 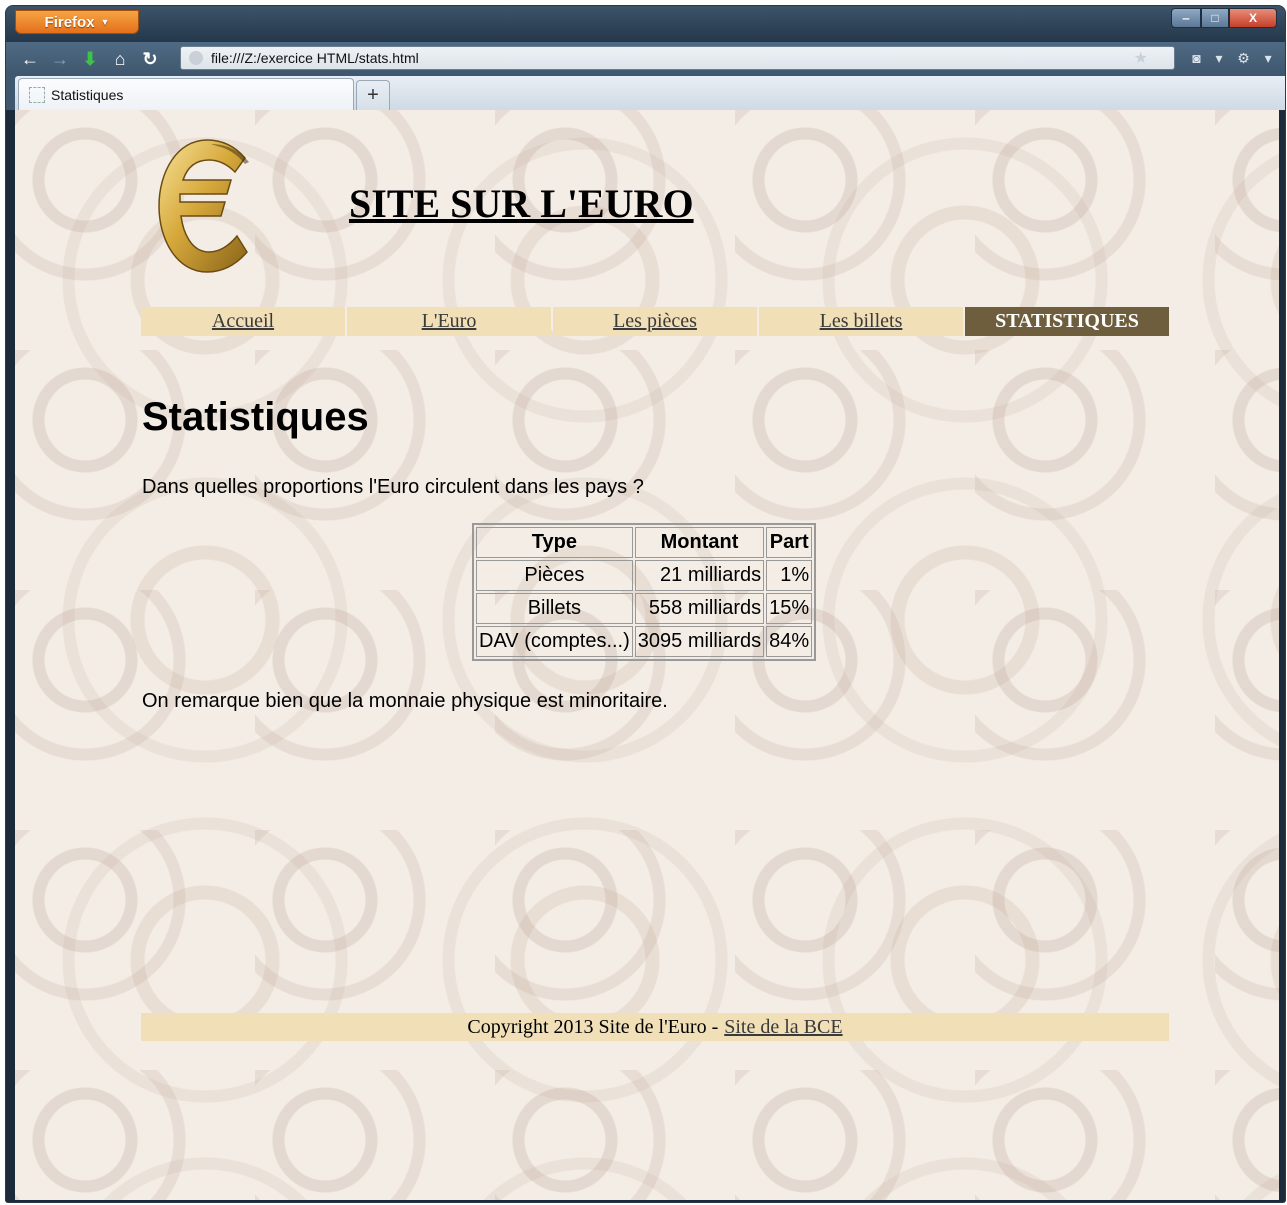 What do you see at coordinates (37, 94) in the screenshot?
I see `page-icon` at bounding box center [37, 94].